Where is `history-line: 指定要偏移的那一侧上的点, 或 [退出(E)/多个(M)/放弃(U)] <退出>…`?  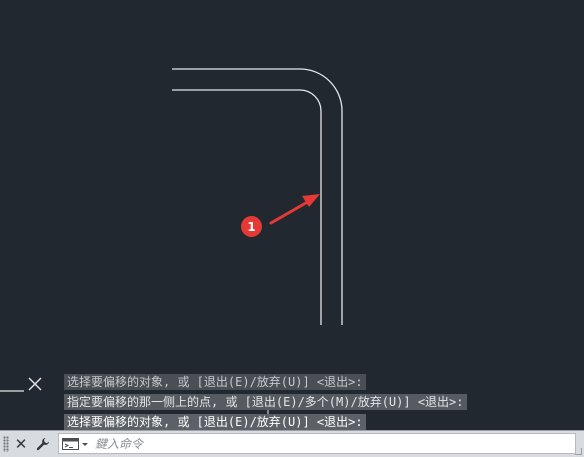 history-line: 指定要偏移的那一侧上的点, 或 [退出(E)/多个(M)/放弃(U)] <退出>… is located at coordinates (265, 402).